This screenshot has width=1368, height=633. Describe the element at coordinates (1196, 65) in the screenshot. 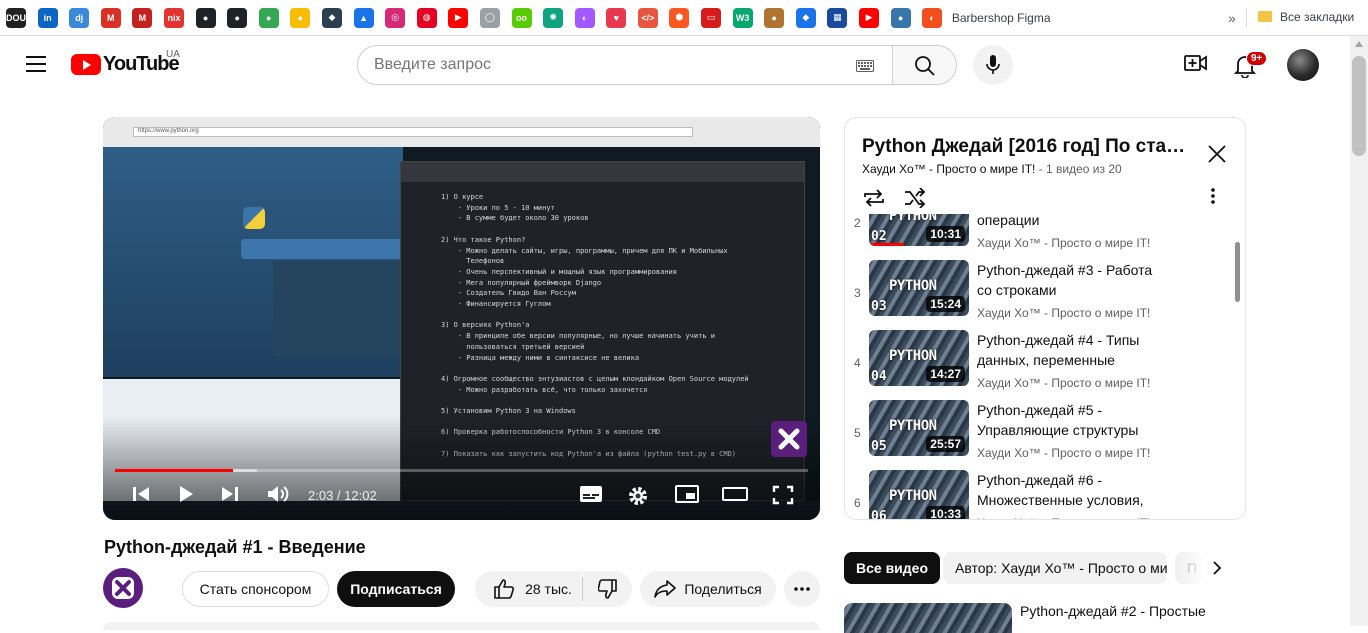

I see `create-video-icon` at that location.